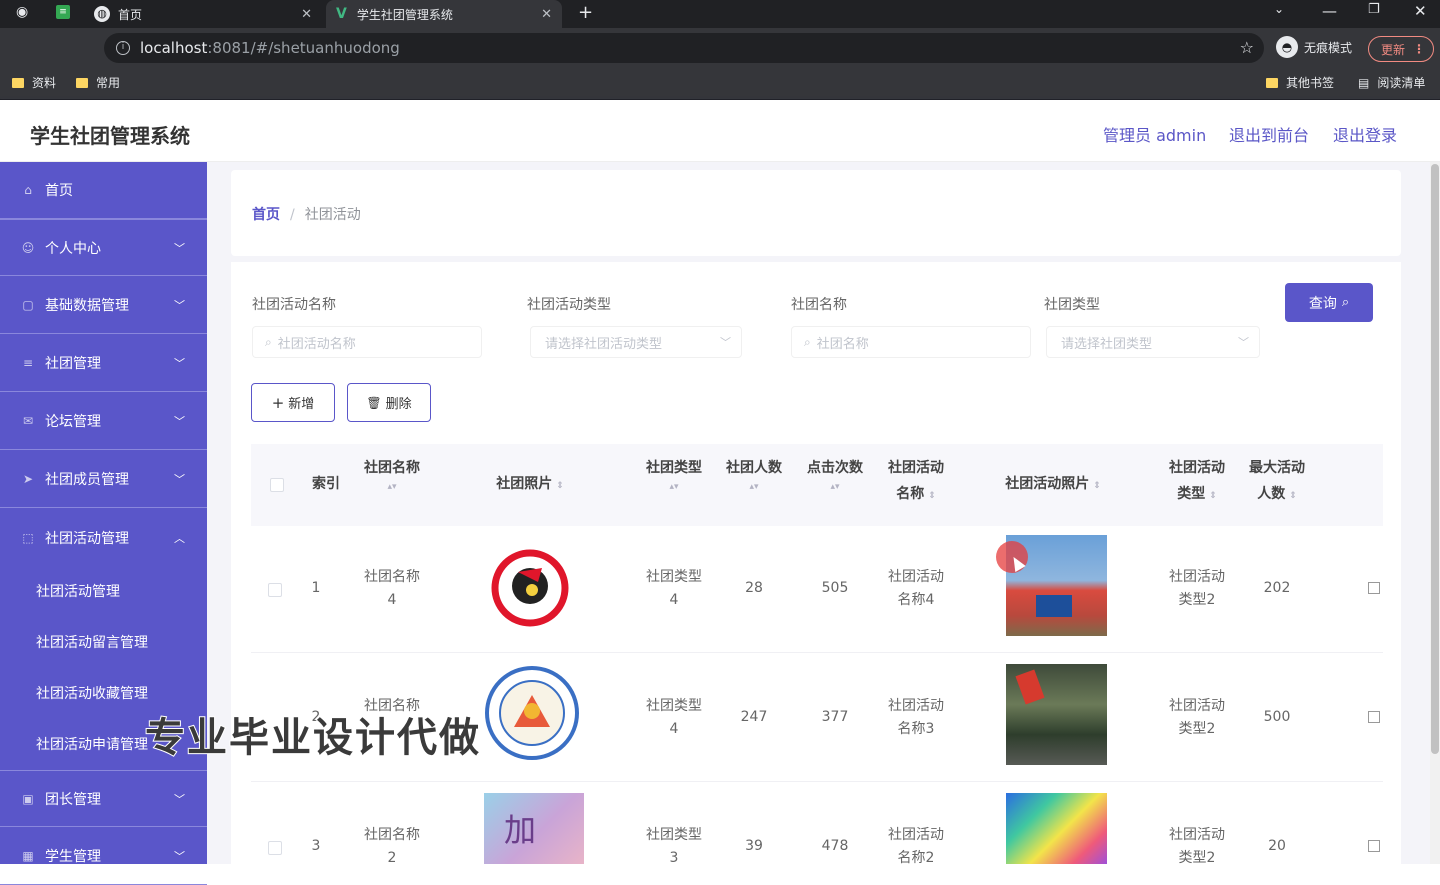 The height and width of the screenshot is (885, 1440). Describe the element at coordinates (110, 136) in the screenshot. I see `app-title: 学生社团管理系统` at that location.